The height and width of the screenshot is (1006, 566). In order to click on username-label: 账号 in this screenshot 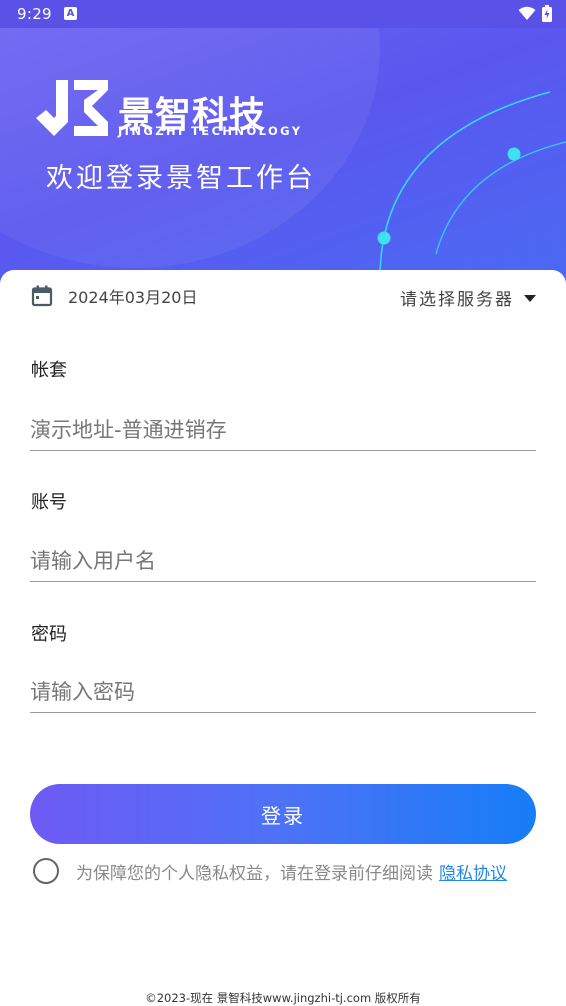, I will do `click(49, 502)`.